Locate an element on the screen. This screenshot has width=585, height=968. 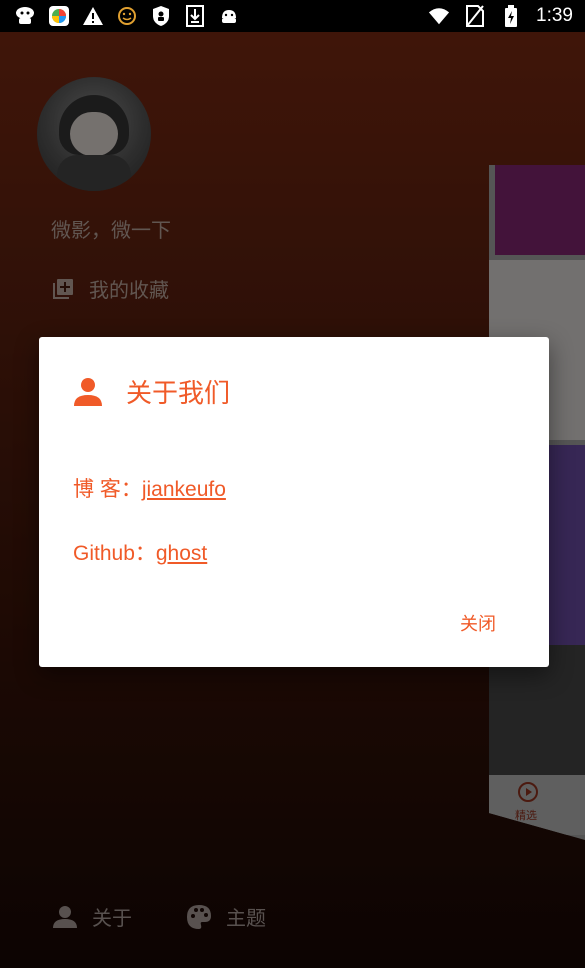
warning-icon is located at coordinates (93, 16).